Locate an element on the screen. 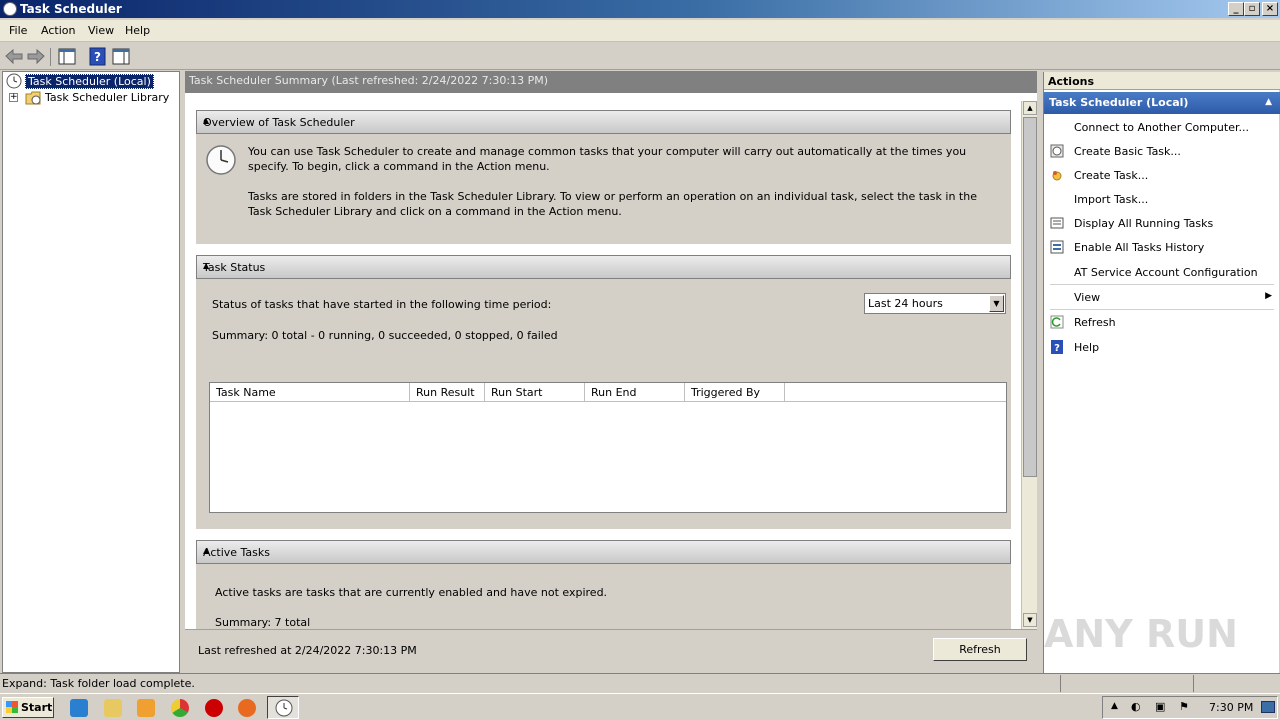  tray-expand-icon: ▲ is located at coordinates (1114, 706).